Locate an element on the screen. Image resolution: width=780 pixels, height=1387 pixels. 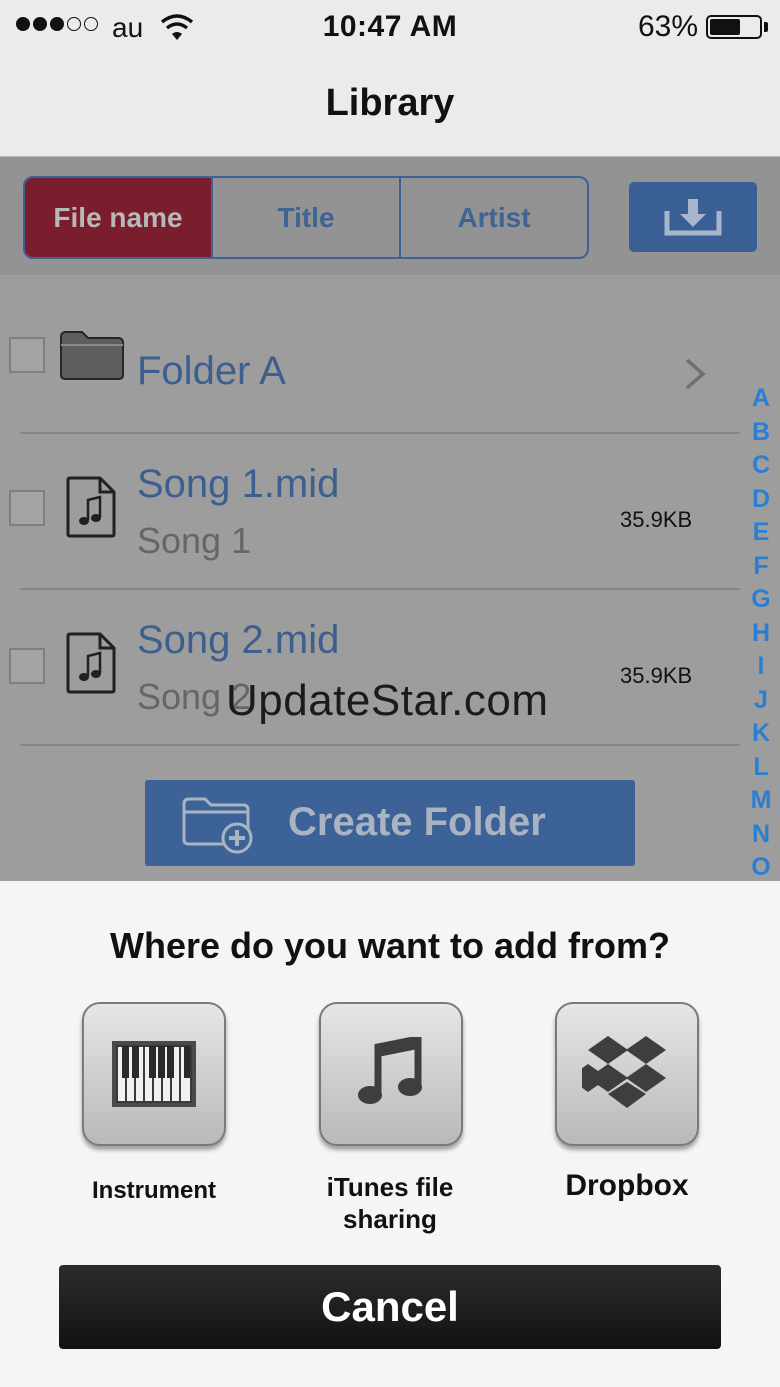
folder-checkbox is located at coordinates (27, 355).